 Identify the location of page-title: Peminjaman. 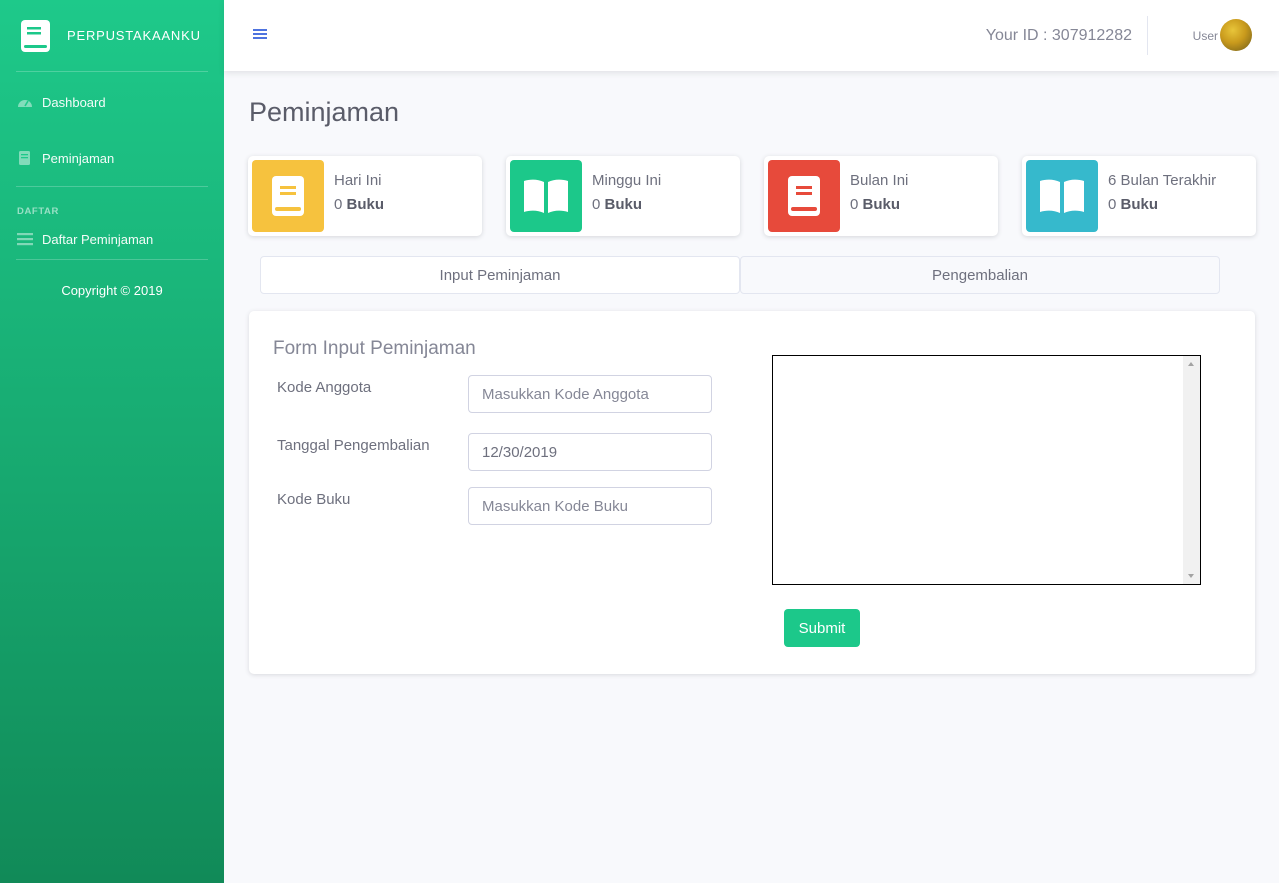
(324, 112).